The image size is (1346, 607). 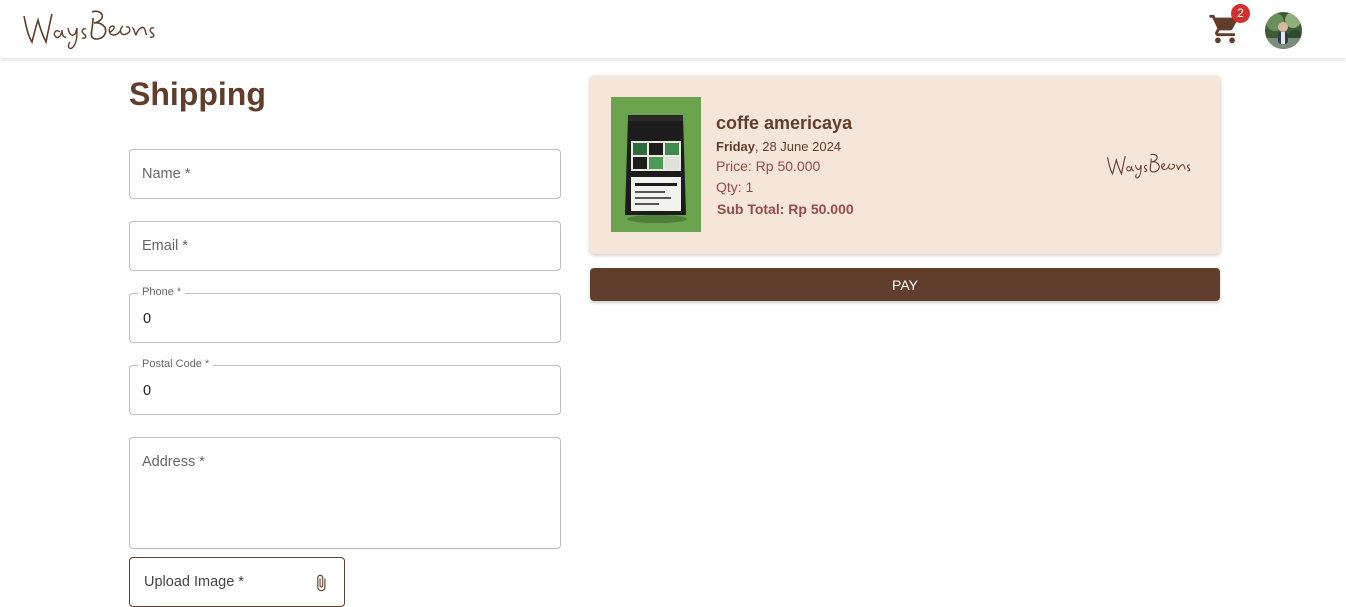 What do you see at coordinates (147, 319) in the screenshot?
I see `phone-field-value: 0` at bounding box center [147, 319].